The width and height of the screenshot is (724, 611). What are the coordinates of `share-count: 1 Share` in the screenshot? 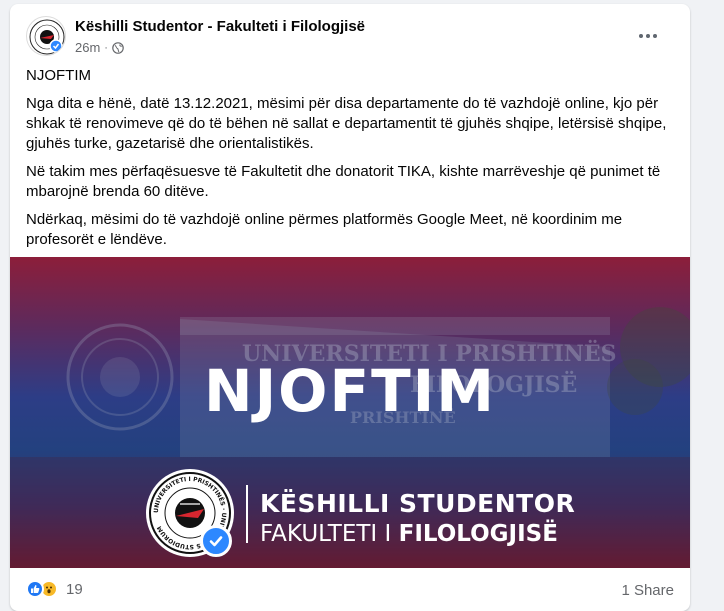 It's located at (647, 590).